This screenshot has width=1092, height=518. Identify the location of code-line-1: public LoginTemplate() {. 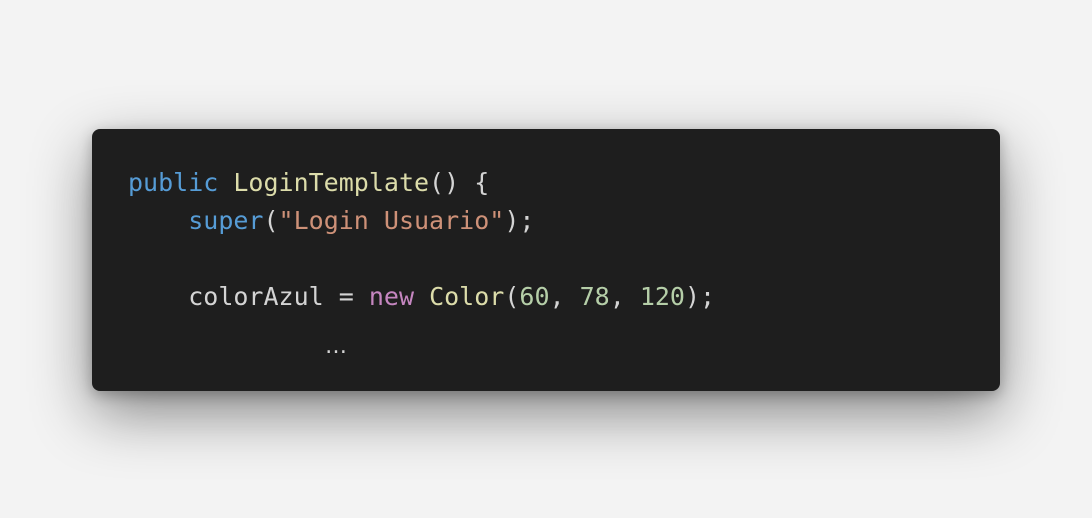
(564, 183).